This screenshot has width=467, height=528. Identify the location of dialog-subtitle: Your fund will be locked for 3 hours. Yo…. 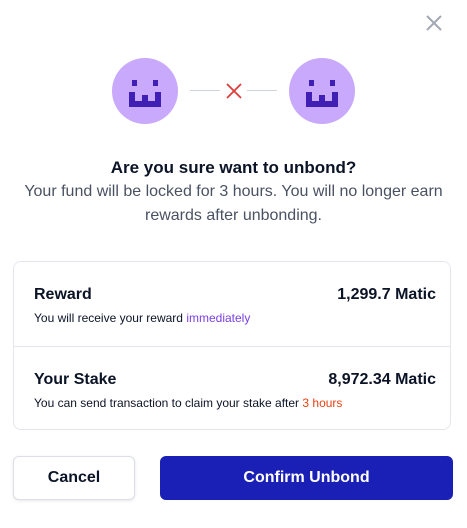
(233, 203).